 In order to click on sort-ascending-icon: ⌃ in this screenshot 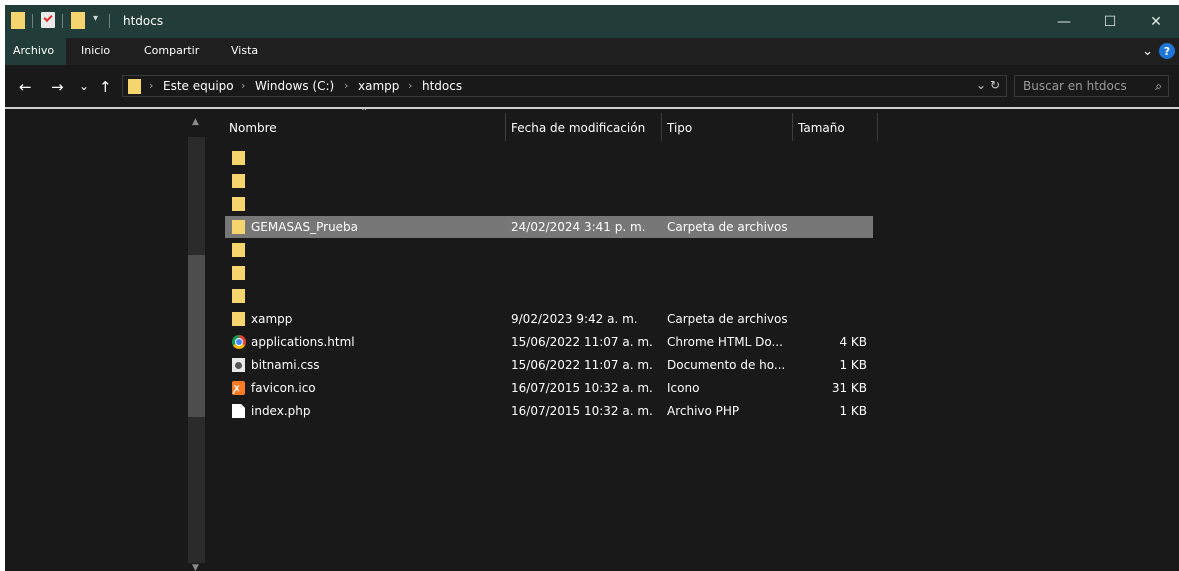, I will do `click(364, 112)`.